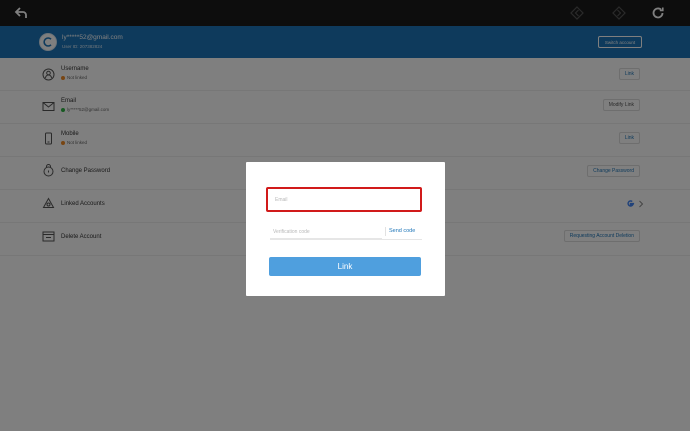 The image size is (690, 431). I want to click on send-code-button: Send code, so click(402, 231).